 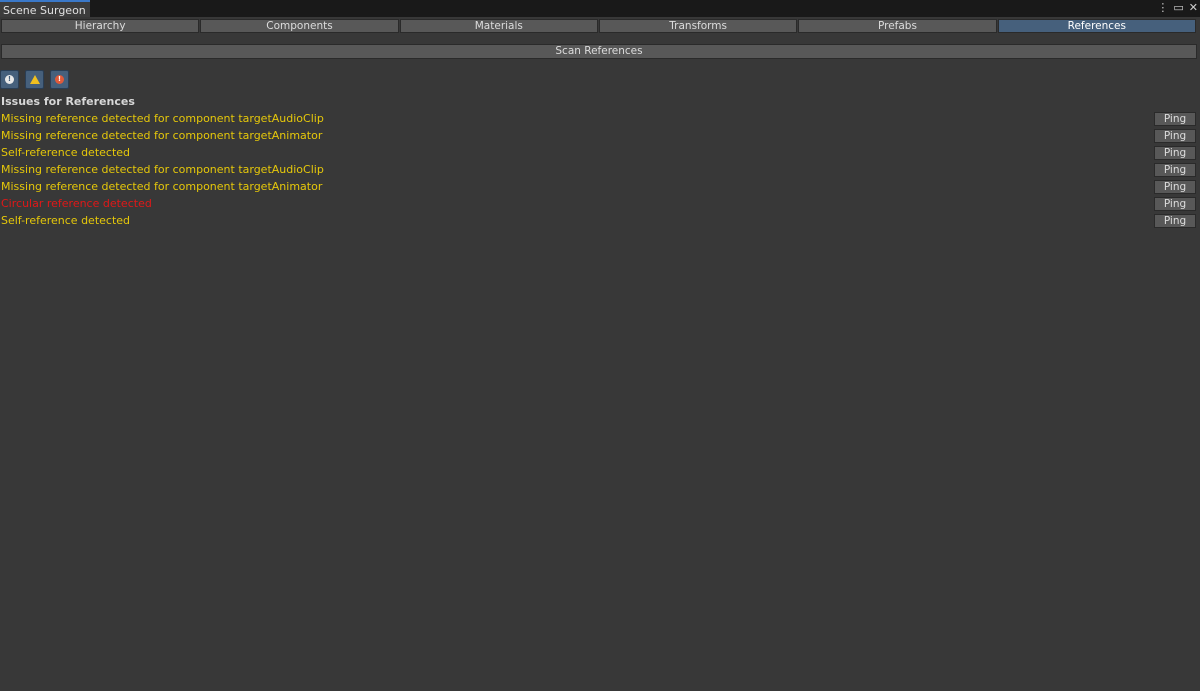 What do you see at coordinates (76, 203) in the screenshot?
I see `issue-message: Circular reference detected` at bounding box center [76, 203].